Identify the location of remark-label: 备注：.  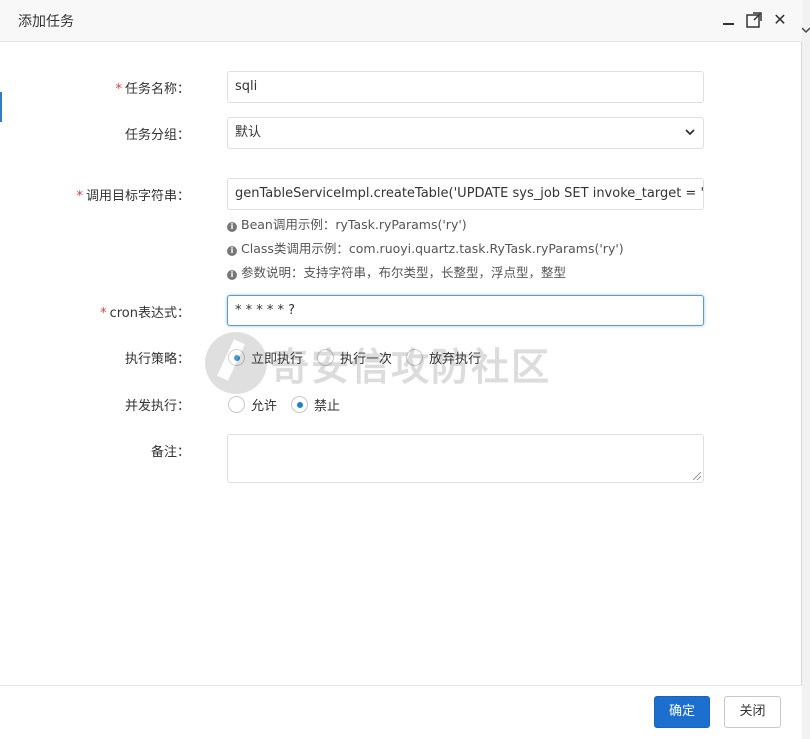
(170, 452).